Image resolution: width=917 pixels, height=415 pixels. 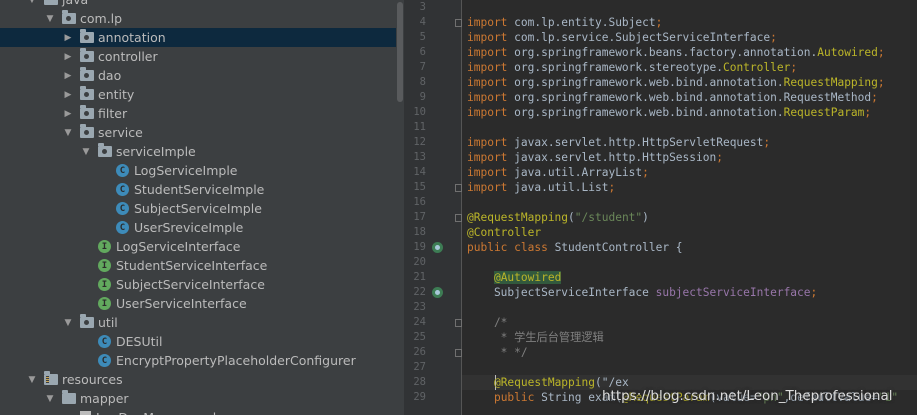 What do you see at coordinates (202, 94) in the screenshot?
I see `tree-item: ▶ entity` at bounding box center [202, 94].